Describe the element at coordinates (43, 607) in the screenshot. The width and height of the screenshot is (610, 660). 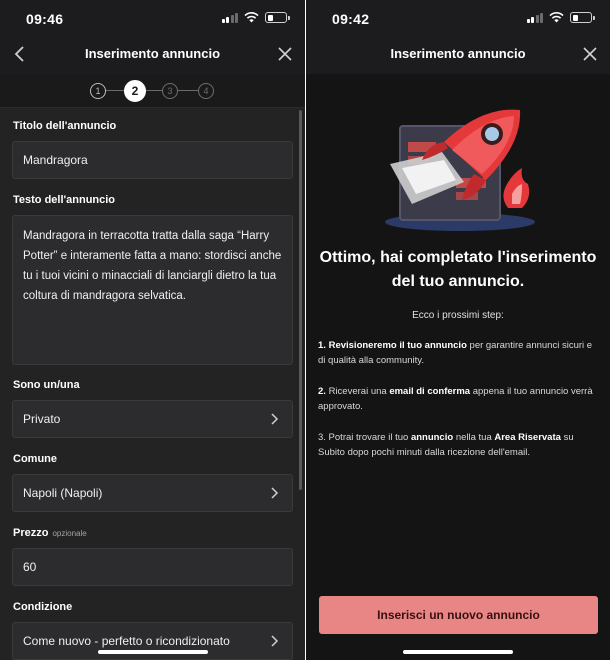
I see `condizione-label: Condizione` at that location.